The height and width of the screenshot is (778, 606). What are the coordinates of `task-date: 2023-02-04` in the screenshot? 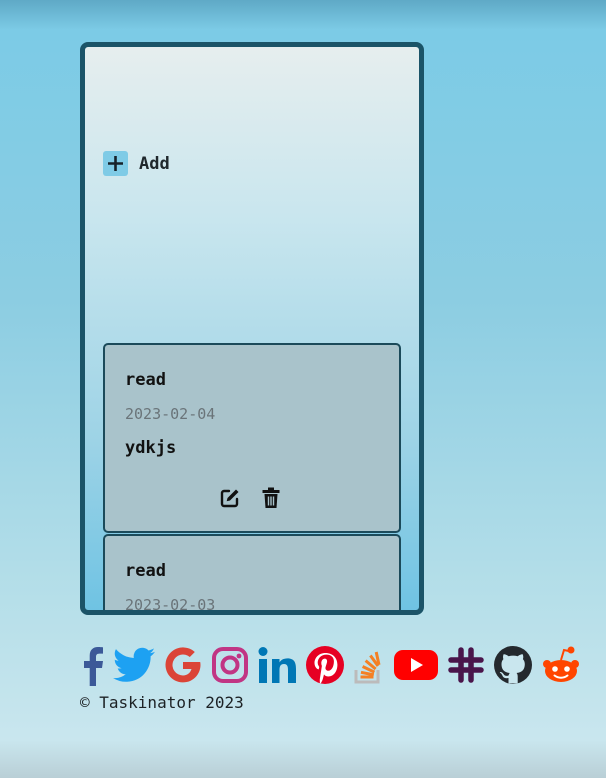 It's located at (170, 414).